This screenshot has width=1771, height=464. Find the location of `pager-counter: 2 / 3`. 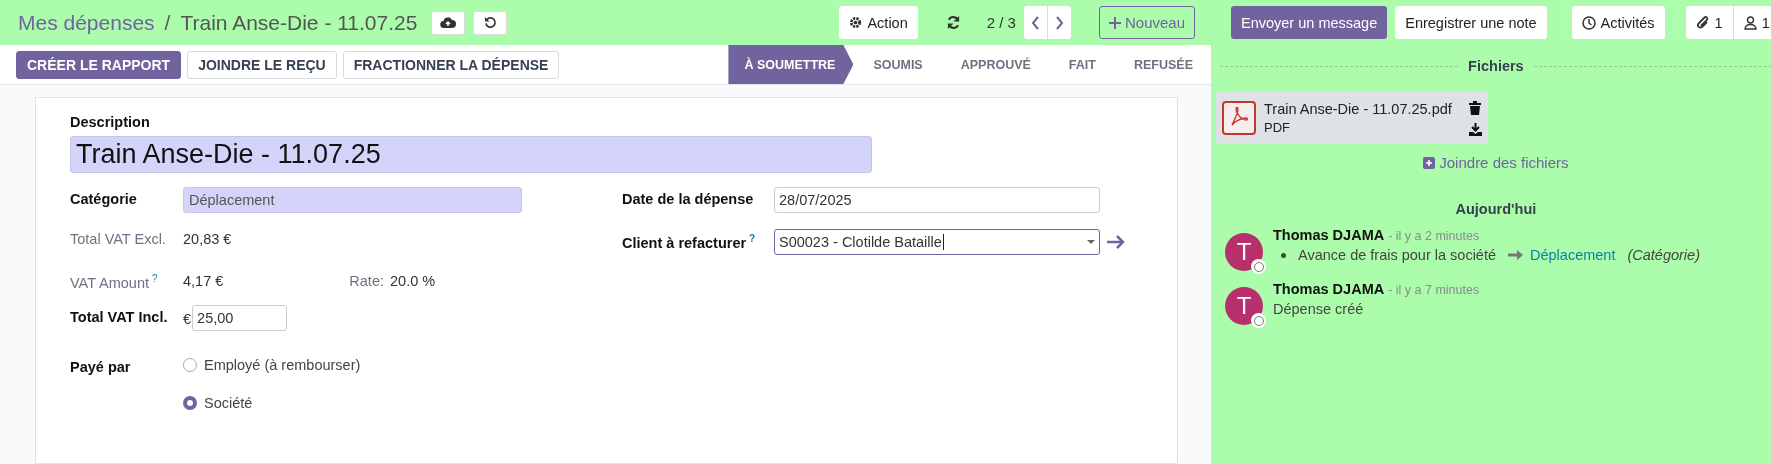

pager-counter: 2 / 3 is located at coordinates (1001, 22).